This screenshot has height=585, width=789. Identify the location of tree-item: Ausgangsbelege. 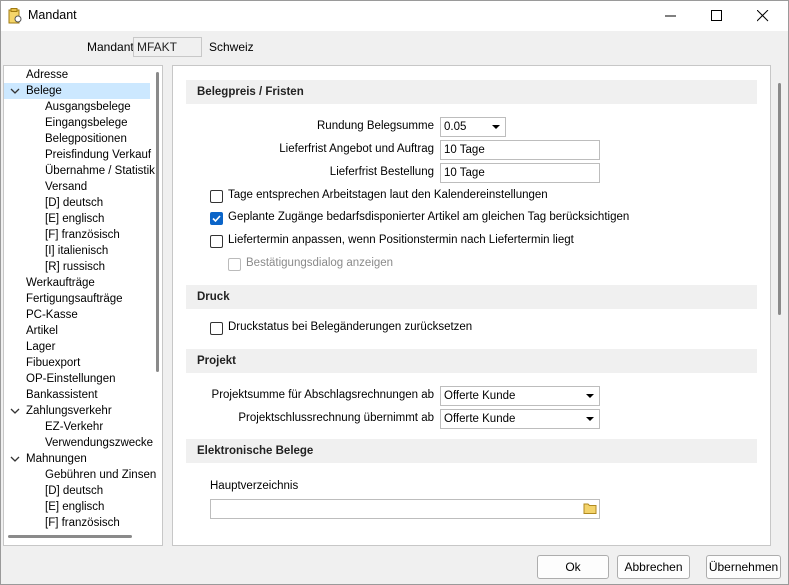
(77, 107).